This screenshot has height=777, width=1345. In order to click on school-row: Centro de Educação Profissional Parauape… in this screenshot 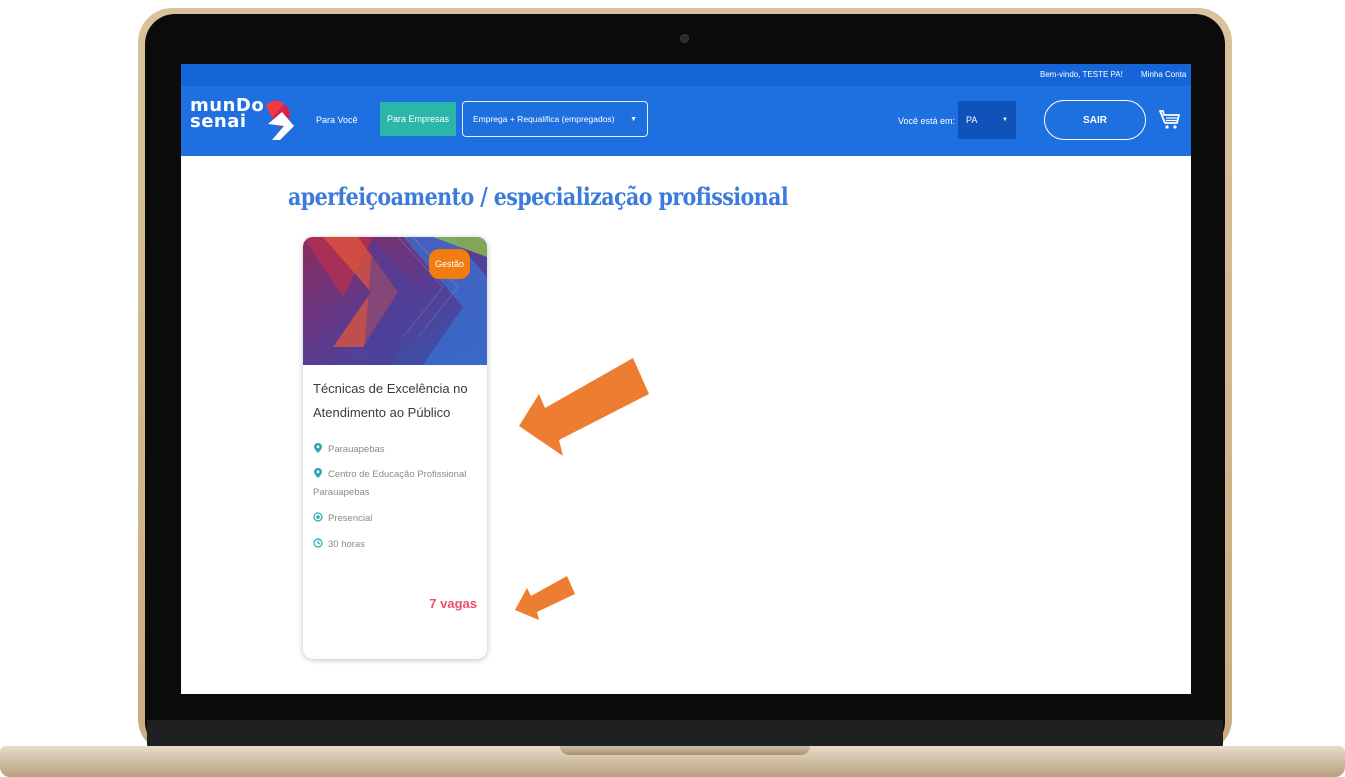, I will do `click(399, 484)`.